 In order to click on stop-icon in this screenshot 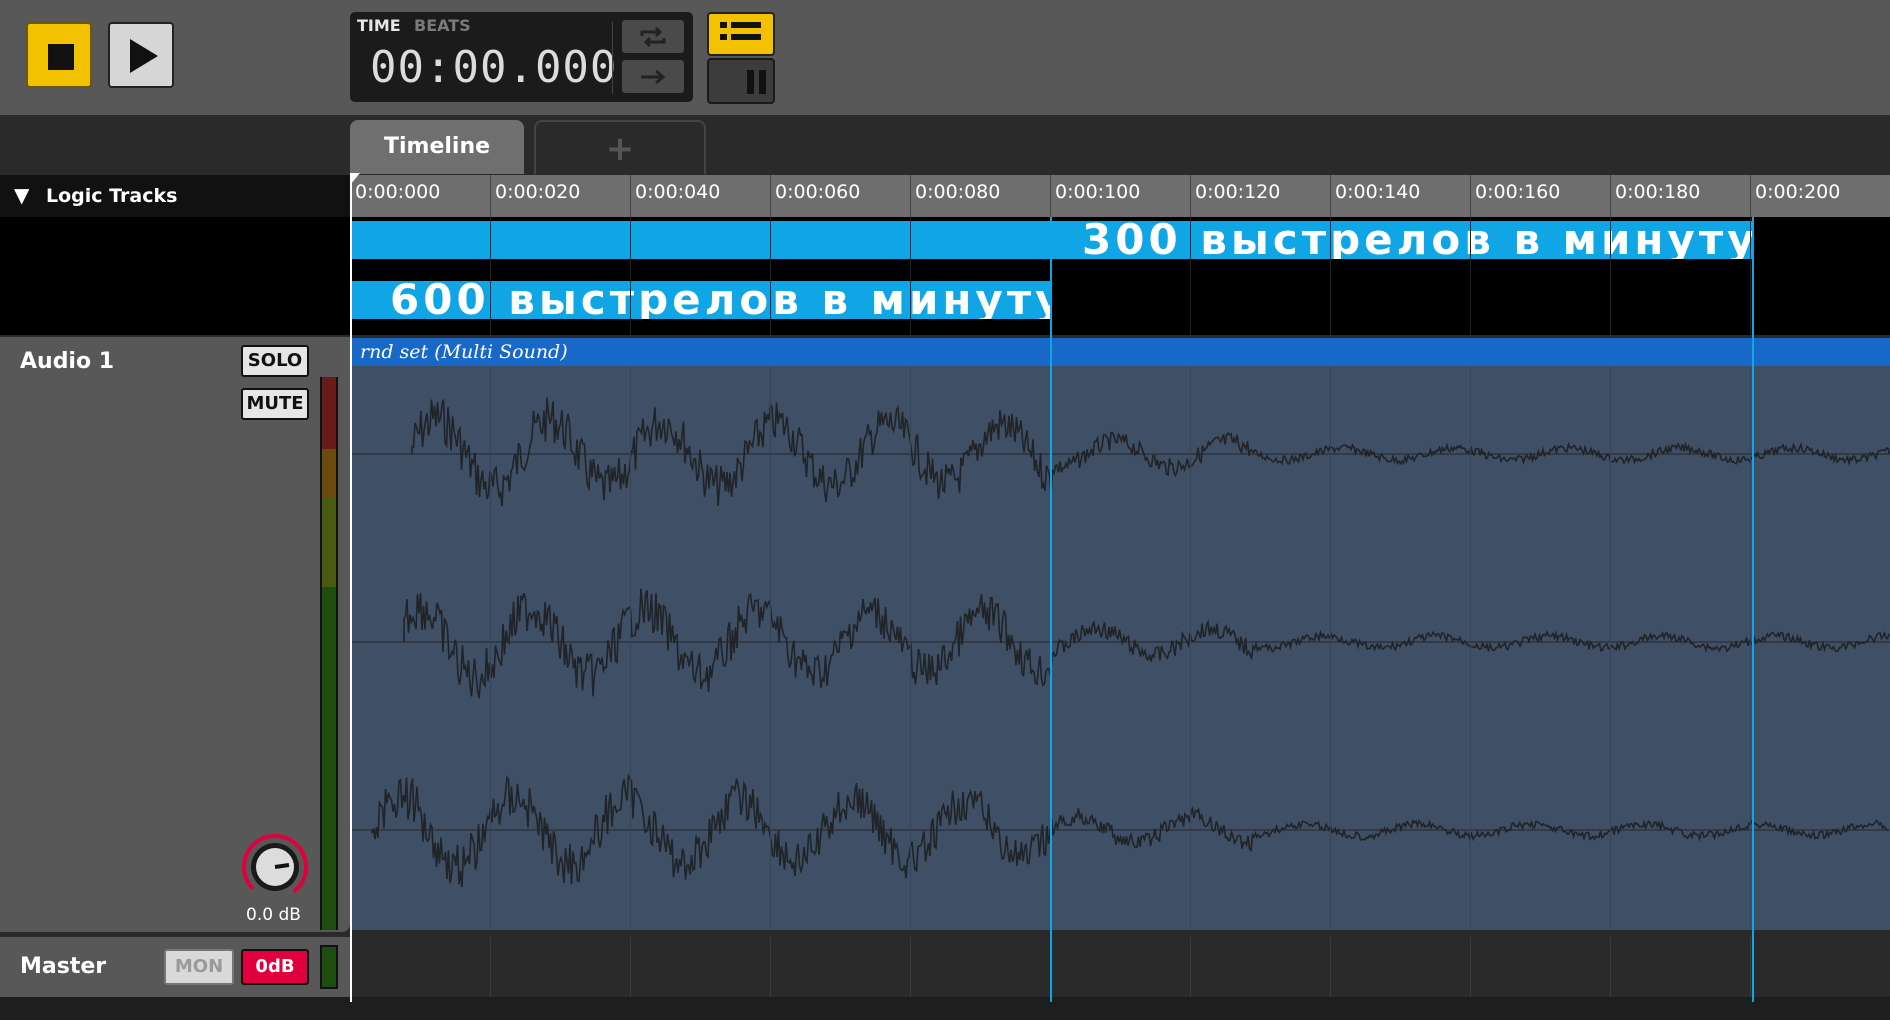, I will do `click(61, 57)`.